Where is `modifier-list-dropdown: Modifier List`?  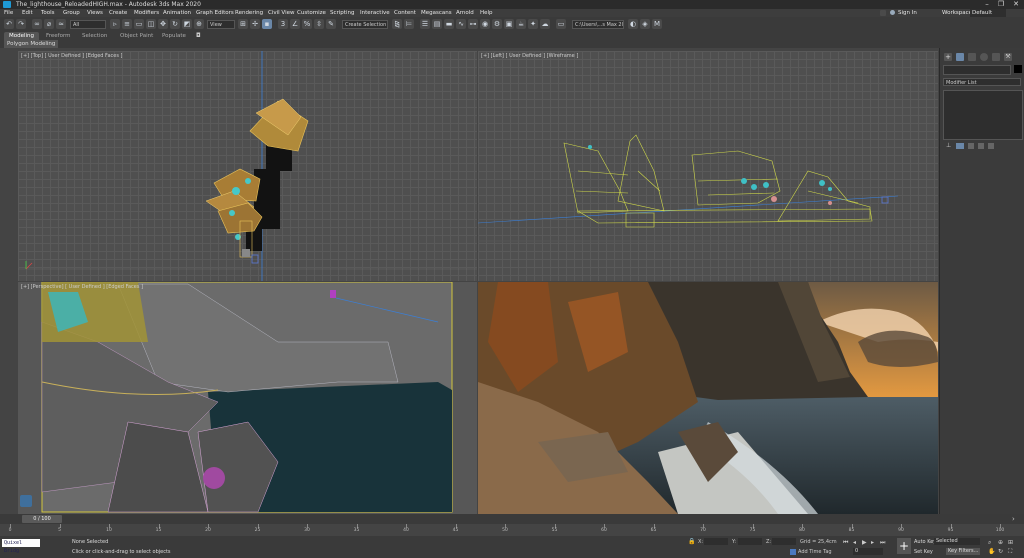 modifier-list-dropdown: Modifier List is located at coordinates (982, 82).